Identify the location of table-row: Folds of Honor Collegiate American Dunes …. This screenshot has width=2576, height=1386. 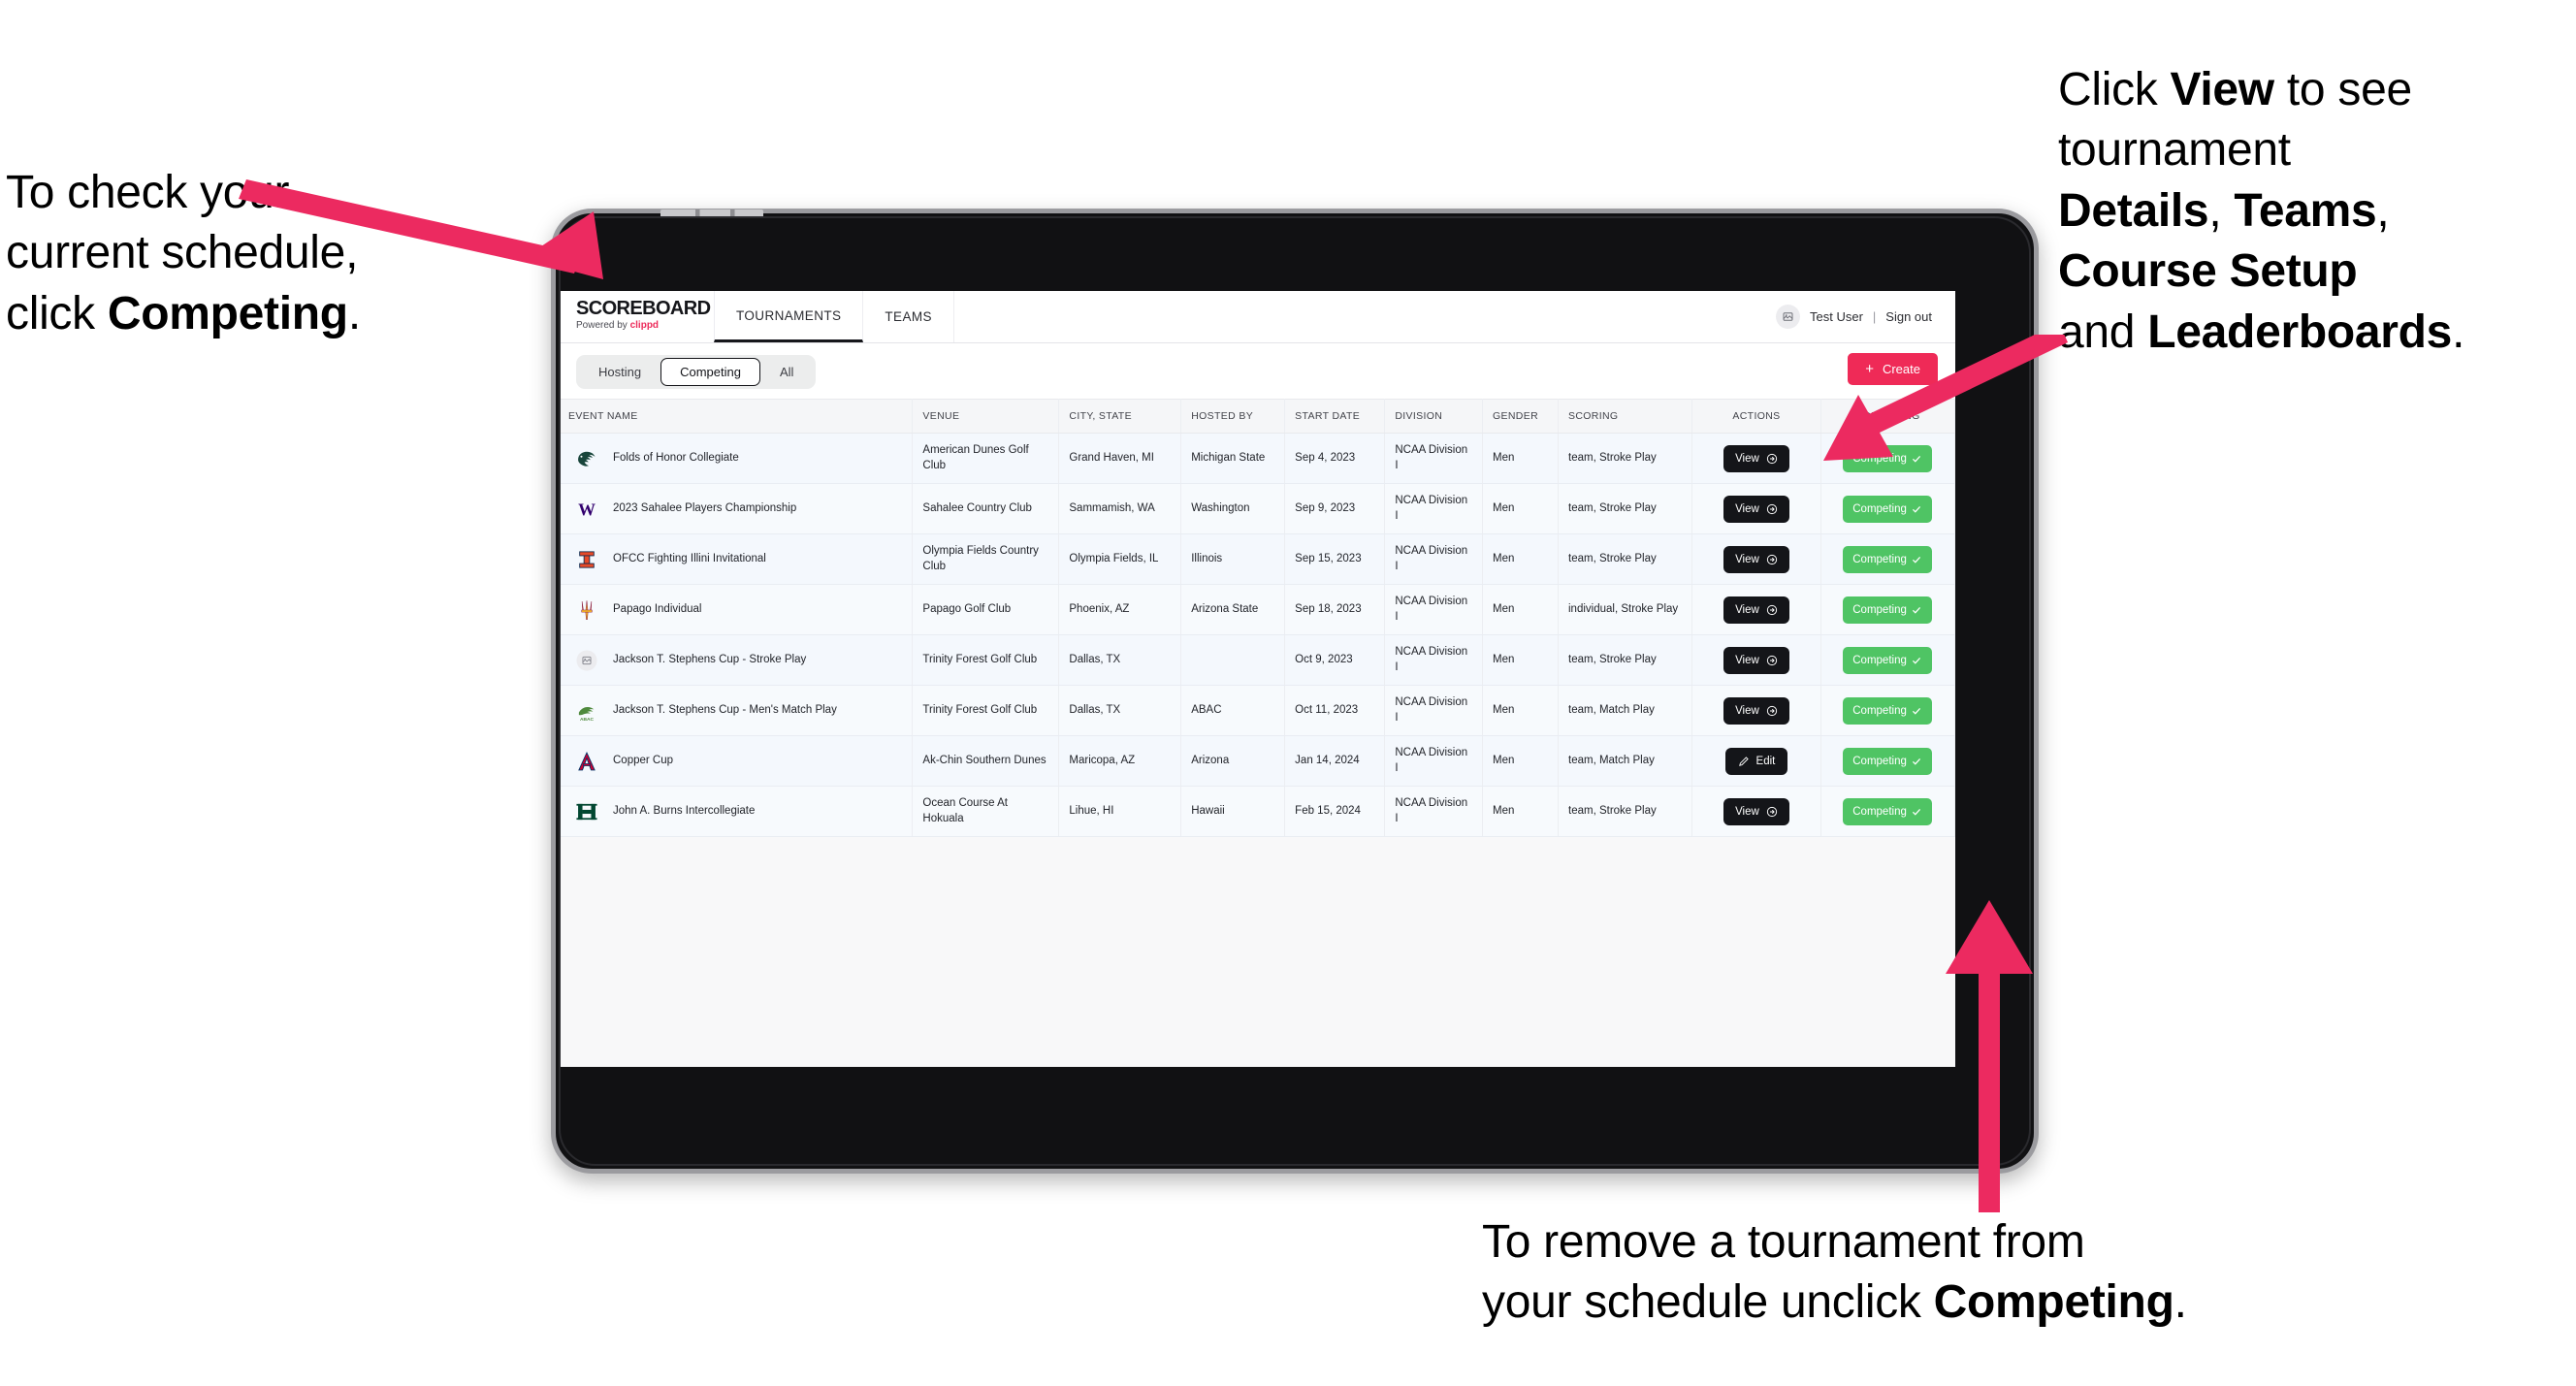
(1257, 459).